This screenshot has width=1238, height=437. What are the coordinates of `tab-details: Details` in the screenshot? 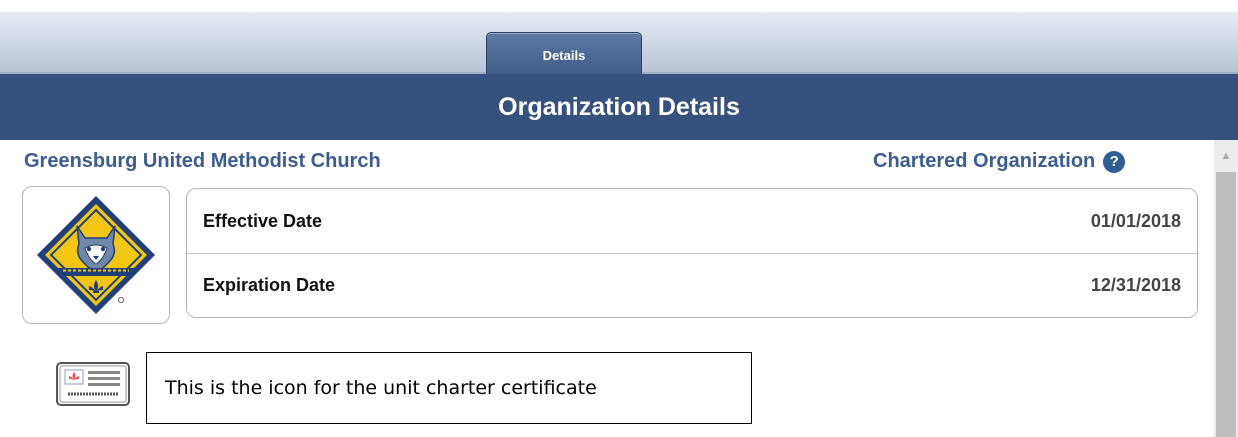 It's located at (564, 55).